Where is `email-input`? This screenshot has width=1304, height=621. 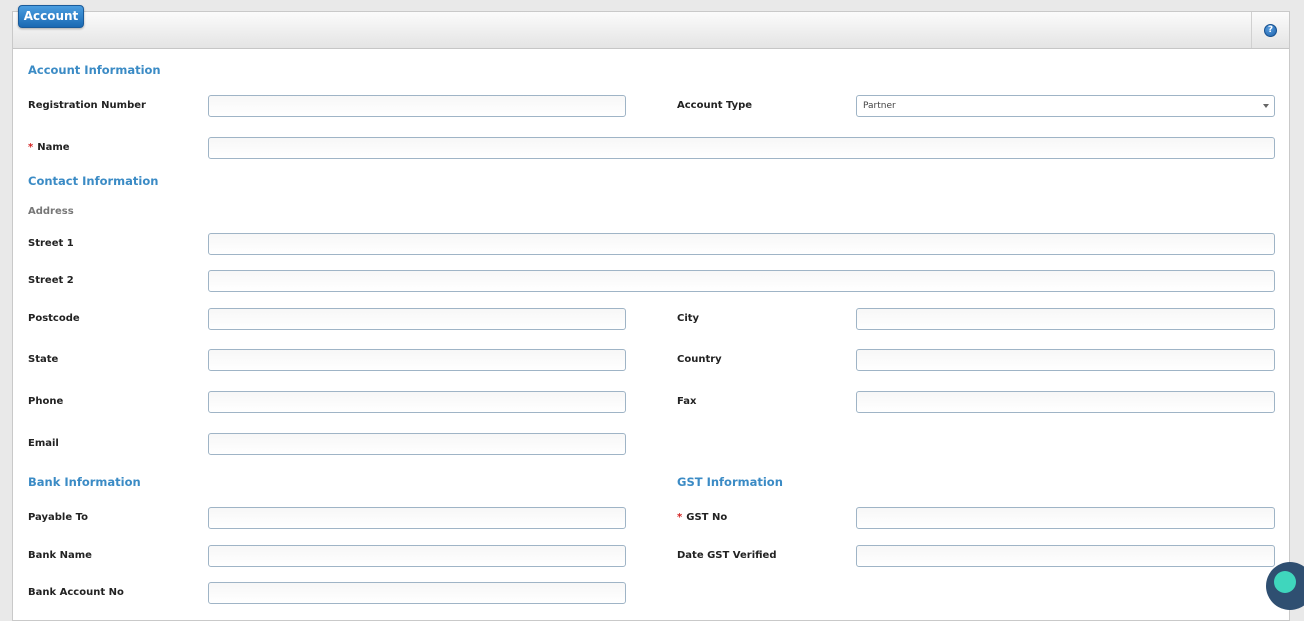
email-input is located at coordinates (417, 444).